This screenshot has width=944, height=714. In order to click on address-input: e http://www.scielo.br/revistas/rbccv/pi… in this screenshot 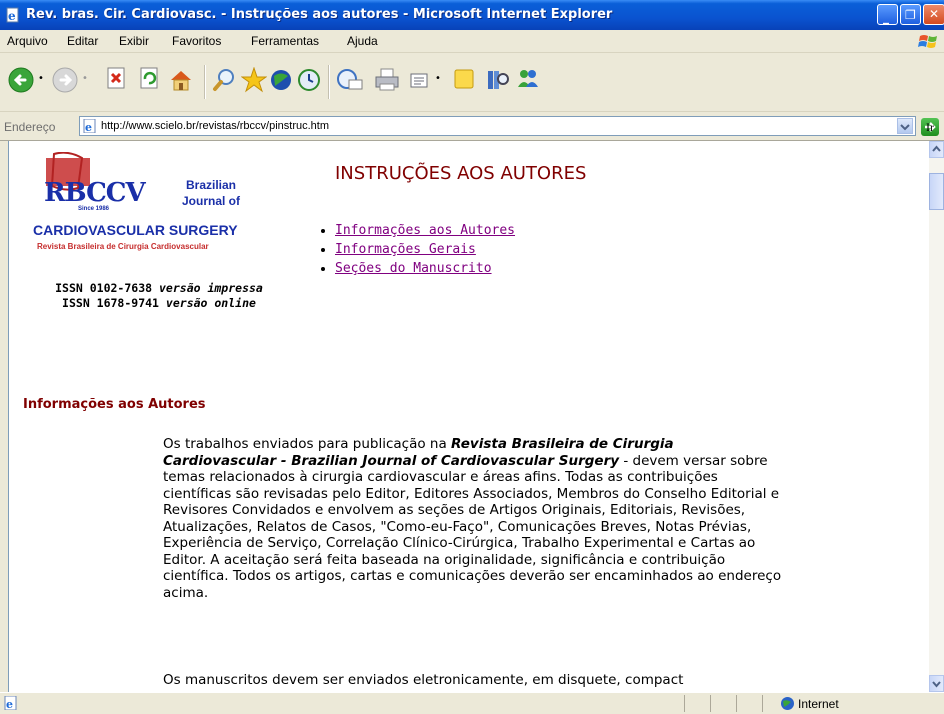, I will do `click(497, 126)`.